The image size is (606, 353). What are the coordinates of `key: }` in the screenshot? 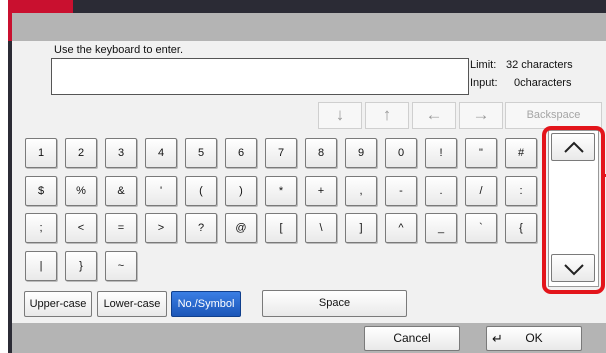 It's located at (81, 266).